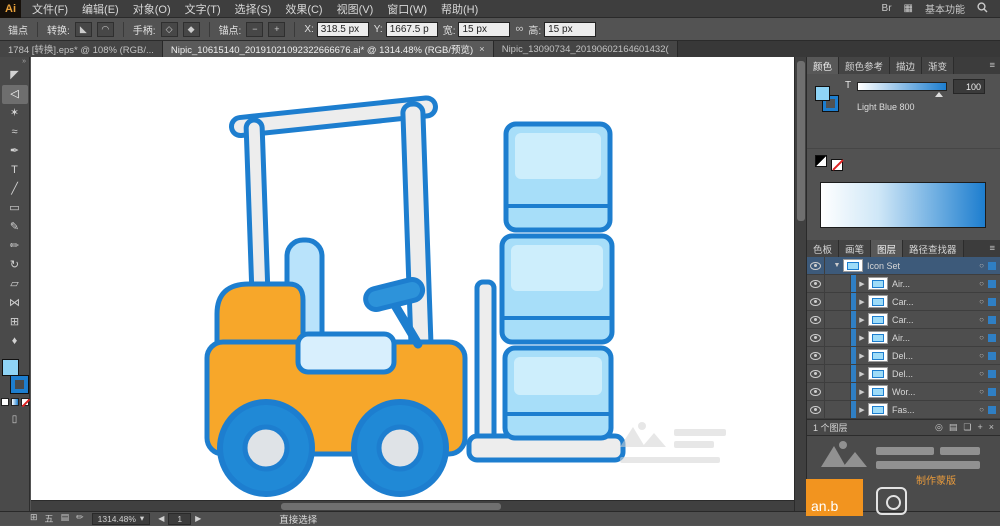 The width and height of the screenshot is (1000, 526). Describe the element at coordinates (903, 410) in the screenshot. I see `layer-row: ▶ Fas... ○` at that location.